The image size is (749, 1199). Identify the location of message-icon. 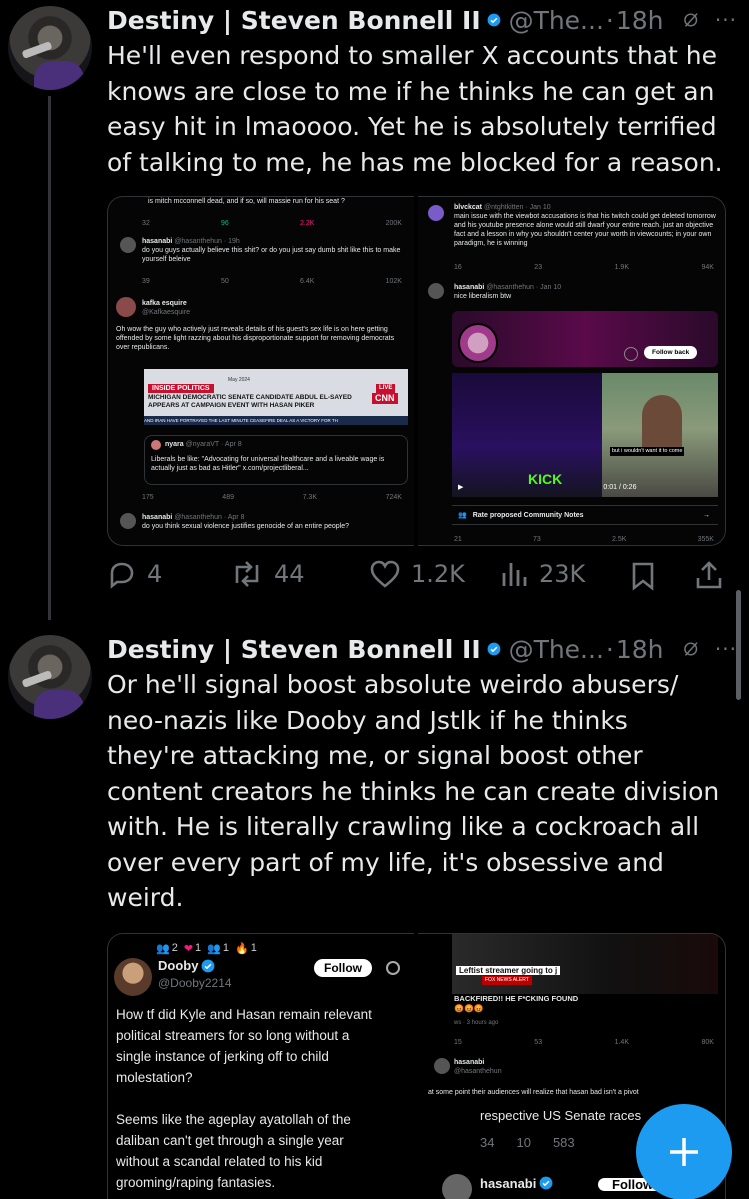
(631, 354).